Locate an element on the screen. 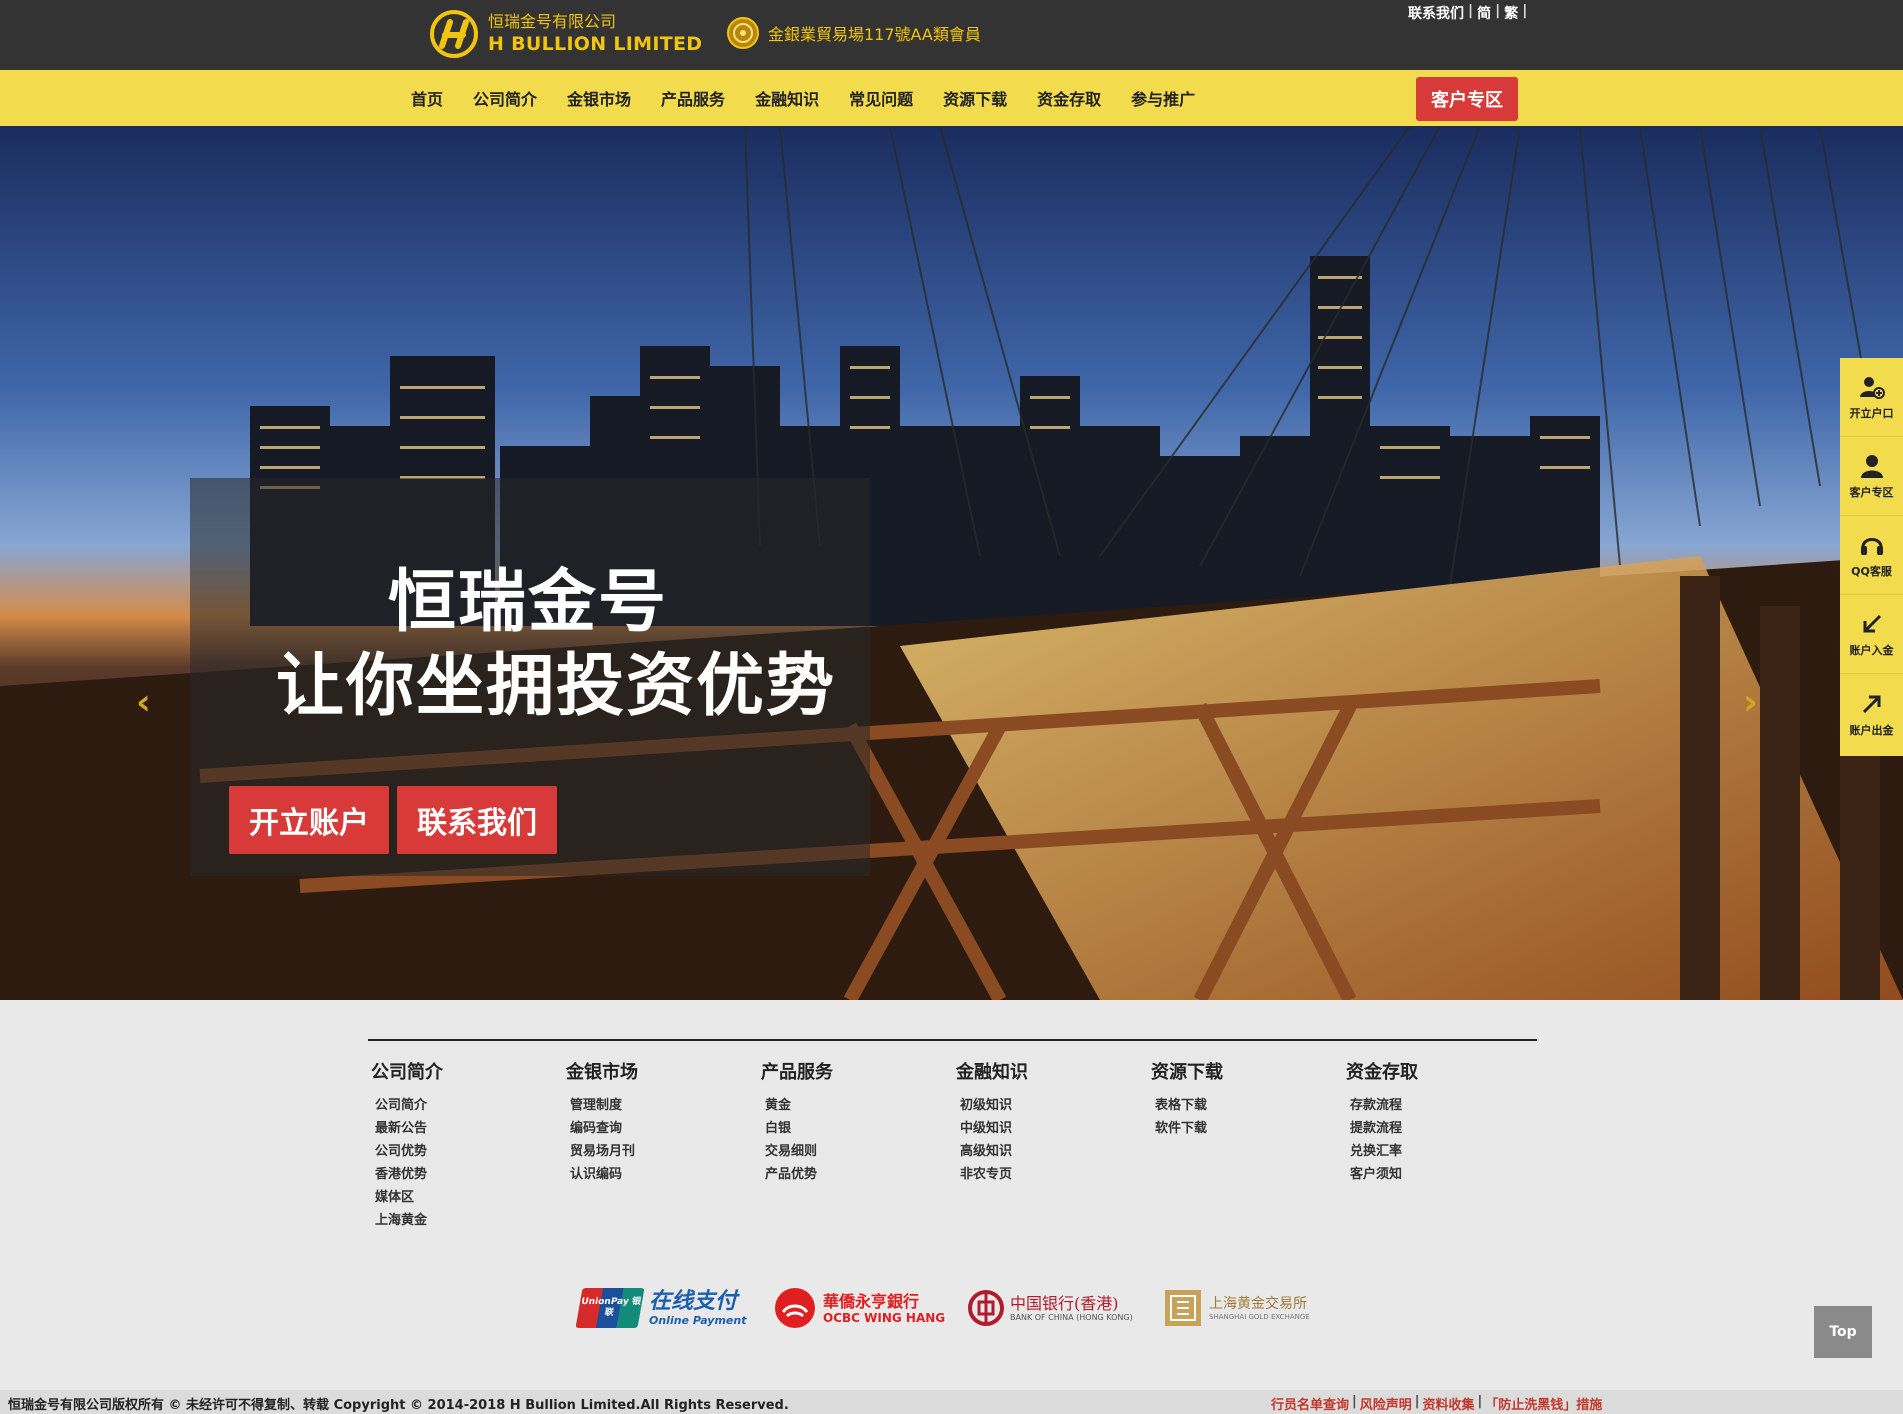 The width and height of the screenshot is (1903, 1414). footer-link: 管理制度 is located at coordinates (604, 1105).